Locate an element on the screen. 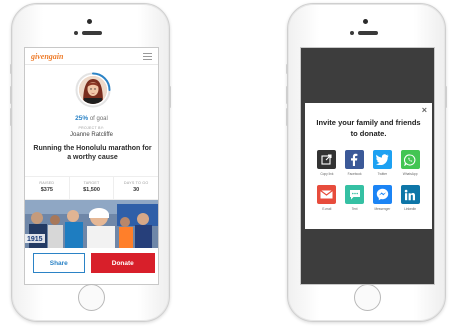  avatar is located at coordinates (93, 90).